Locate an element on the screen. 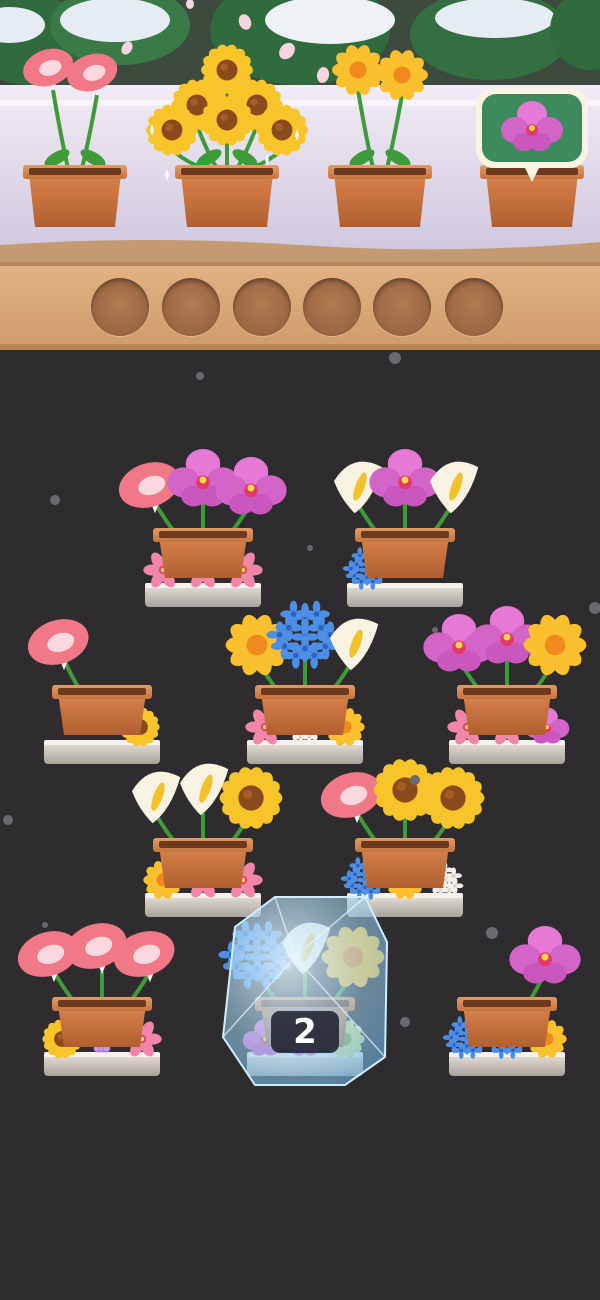 Image resolution: width=600 pixels, height=1300 pixels. board-pot-g is located at coordinates (400, 837).